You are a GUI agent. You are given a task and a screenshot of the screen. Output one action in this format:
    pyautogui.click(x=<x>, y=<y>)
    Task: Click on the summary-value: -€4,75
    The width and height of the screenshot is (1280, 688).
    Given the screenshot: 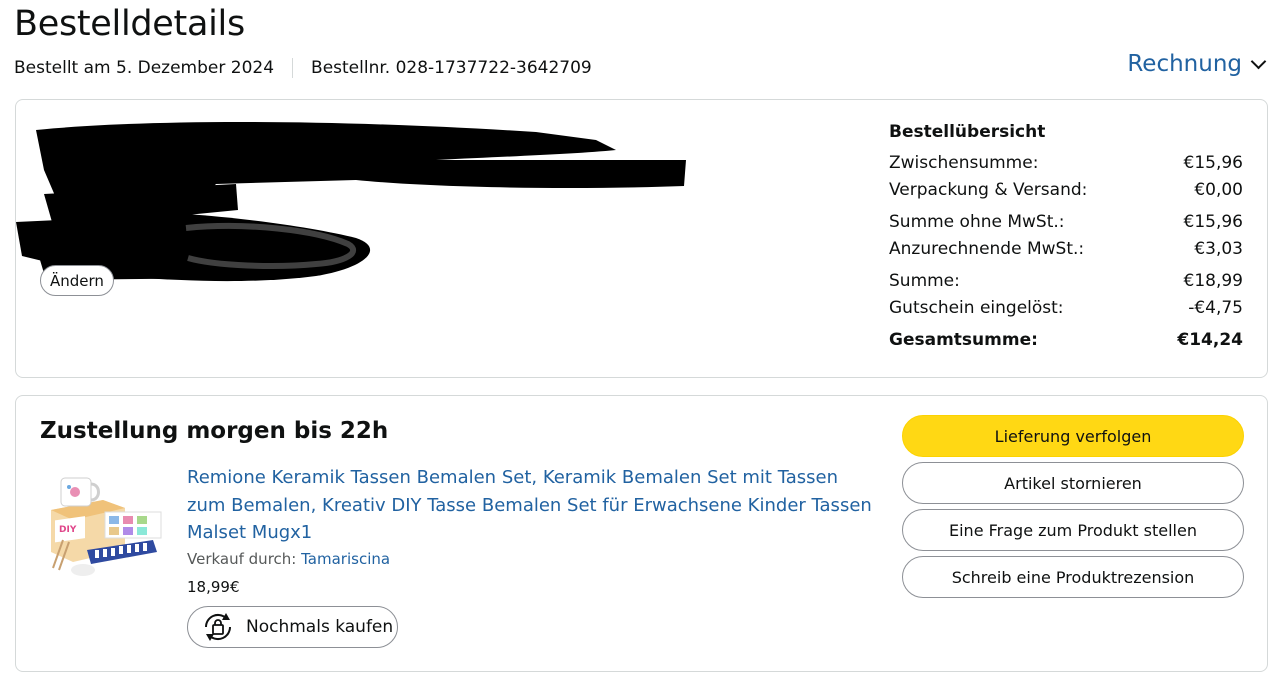 What is the action you would take?
    pyautogui.click(x=1215, y=308)
    